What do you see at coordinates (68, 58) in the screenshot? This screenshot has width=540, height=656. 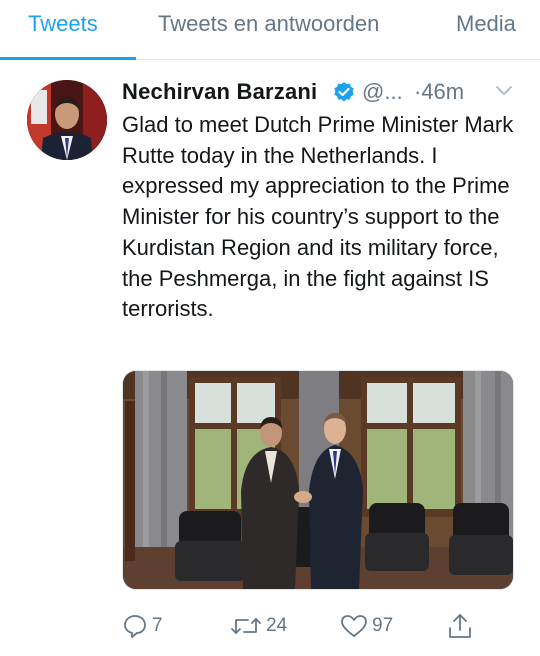 I see `active-tab-indicator` at bounding box center [68, 58].